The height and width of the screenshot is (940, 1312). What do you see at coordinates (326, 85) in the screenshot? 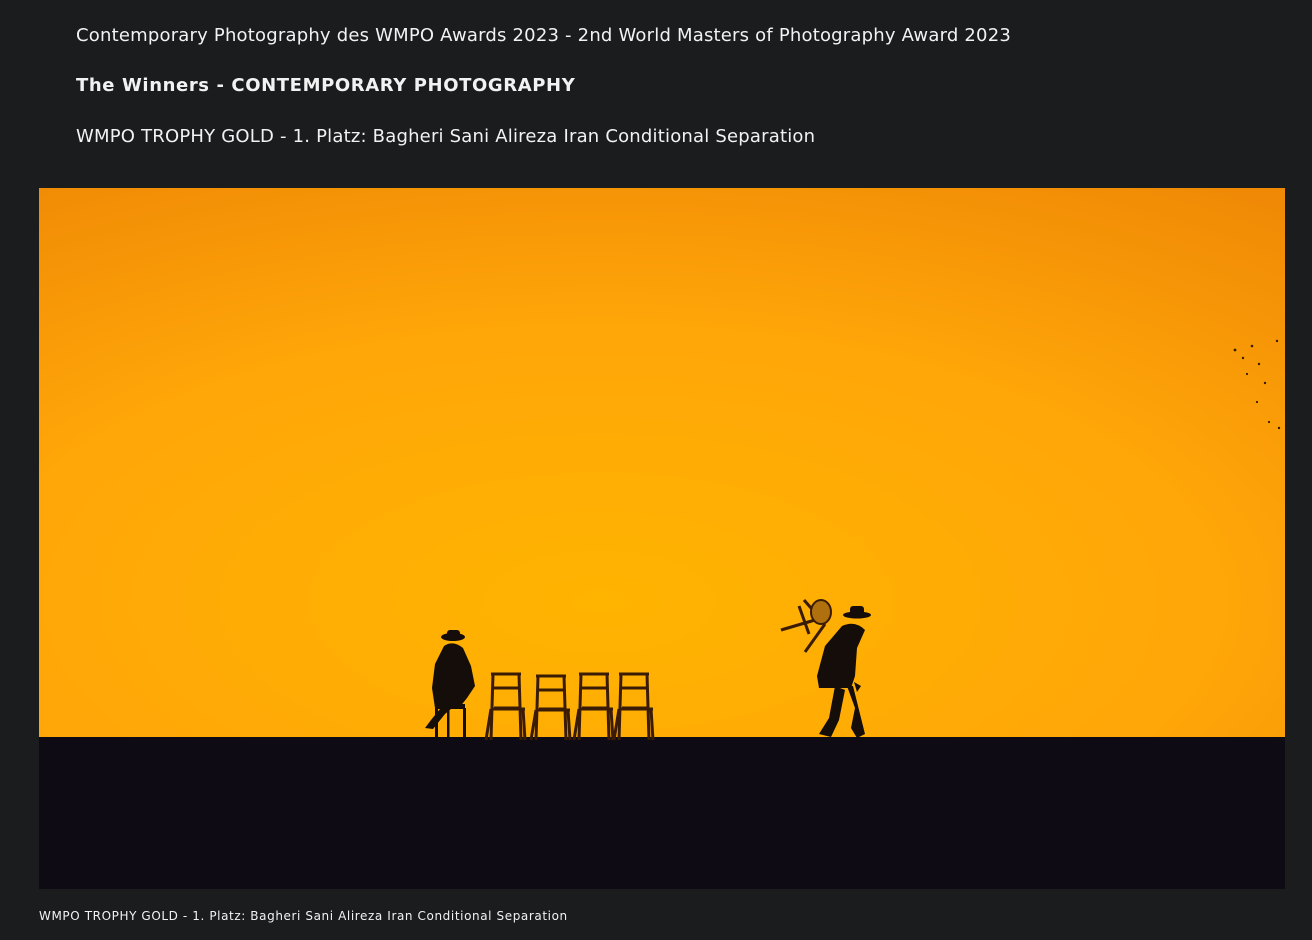
I see `winners-title: The Winners - CONTEMPORARY PHOTOGRAPHY` at bounding box center [326, 85].